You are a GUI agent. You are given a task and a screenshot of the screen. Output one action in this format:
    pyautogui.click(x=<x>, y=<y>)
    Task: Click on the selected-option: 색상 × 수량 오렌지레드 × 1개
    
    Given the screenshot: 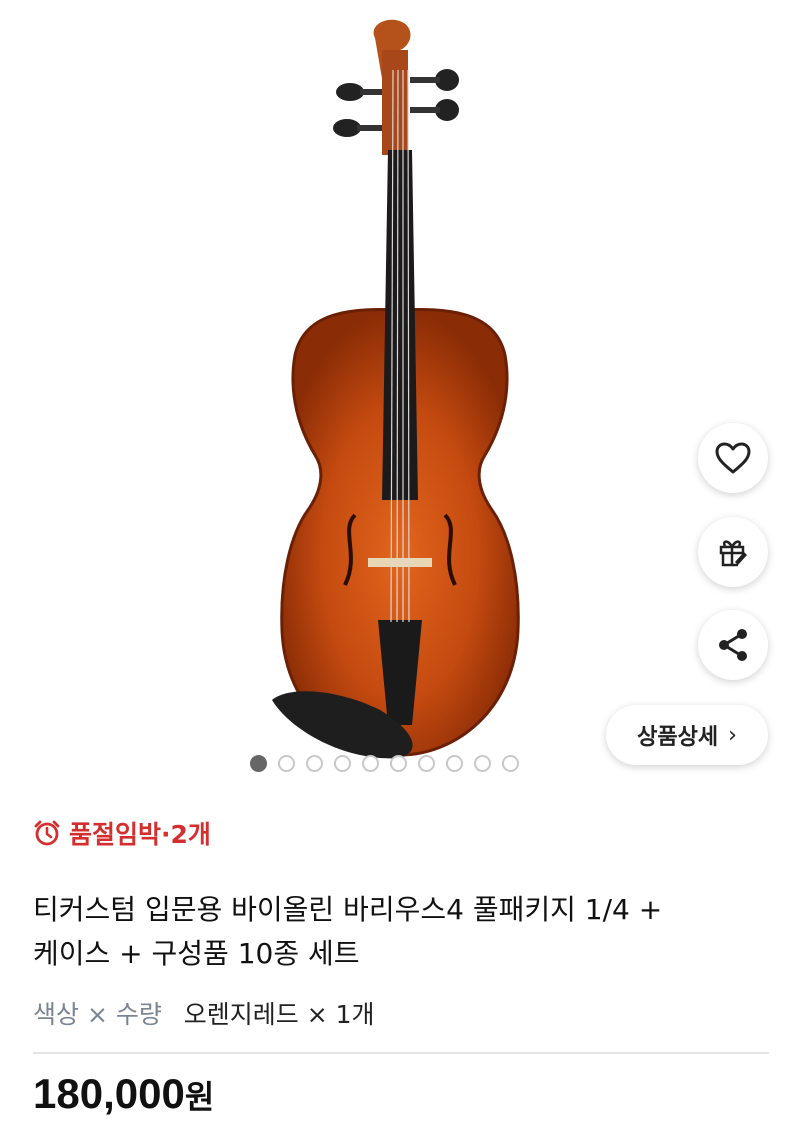 What is the action you would take?
    pyautogui.click(x=204, y=1013)
    